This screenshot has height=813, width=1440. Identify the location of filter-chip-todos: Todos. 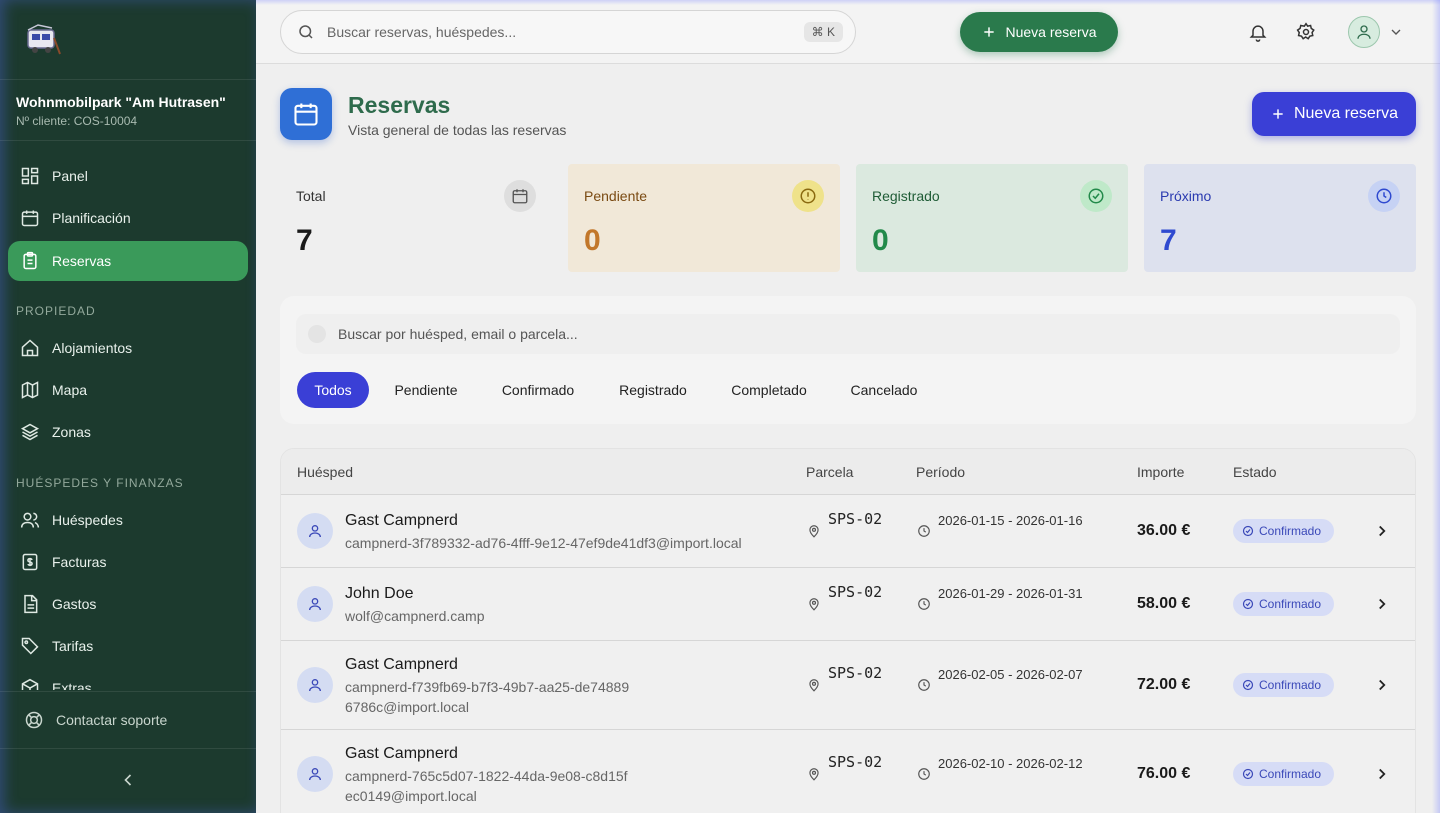
(333, 390).